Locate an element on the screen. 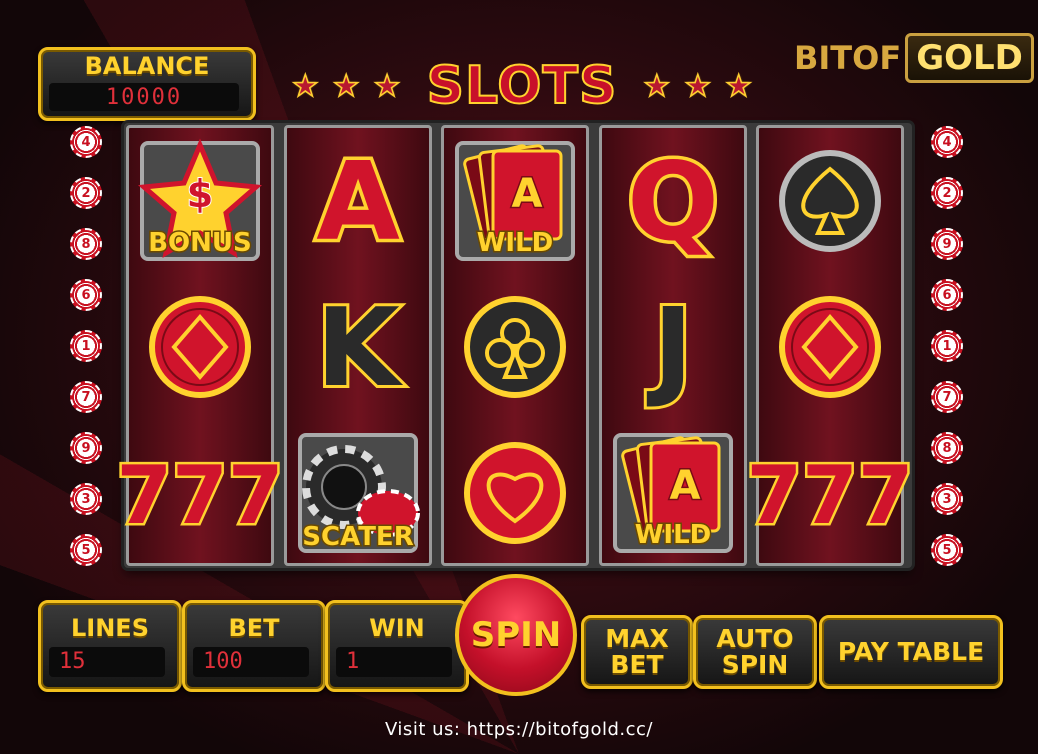  logo-text-left: BITOF is located at coordinates (848, 58).